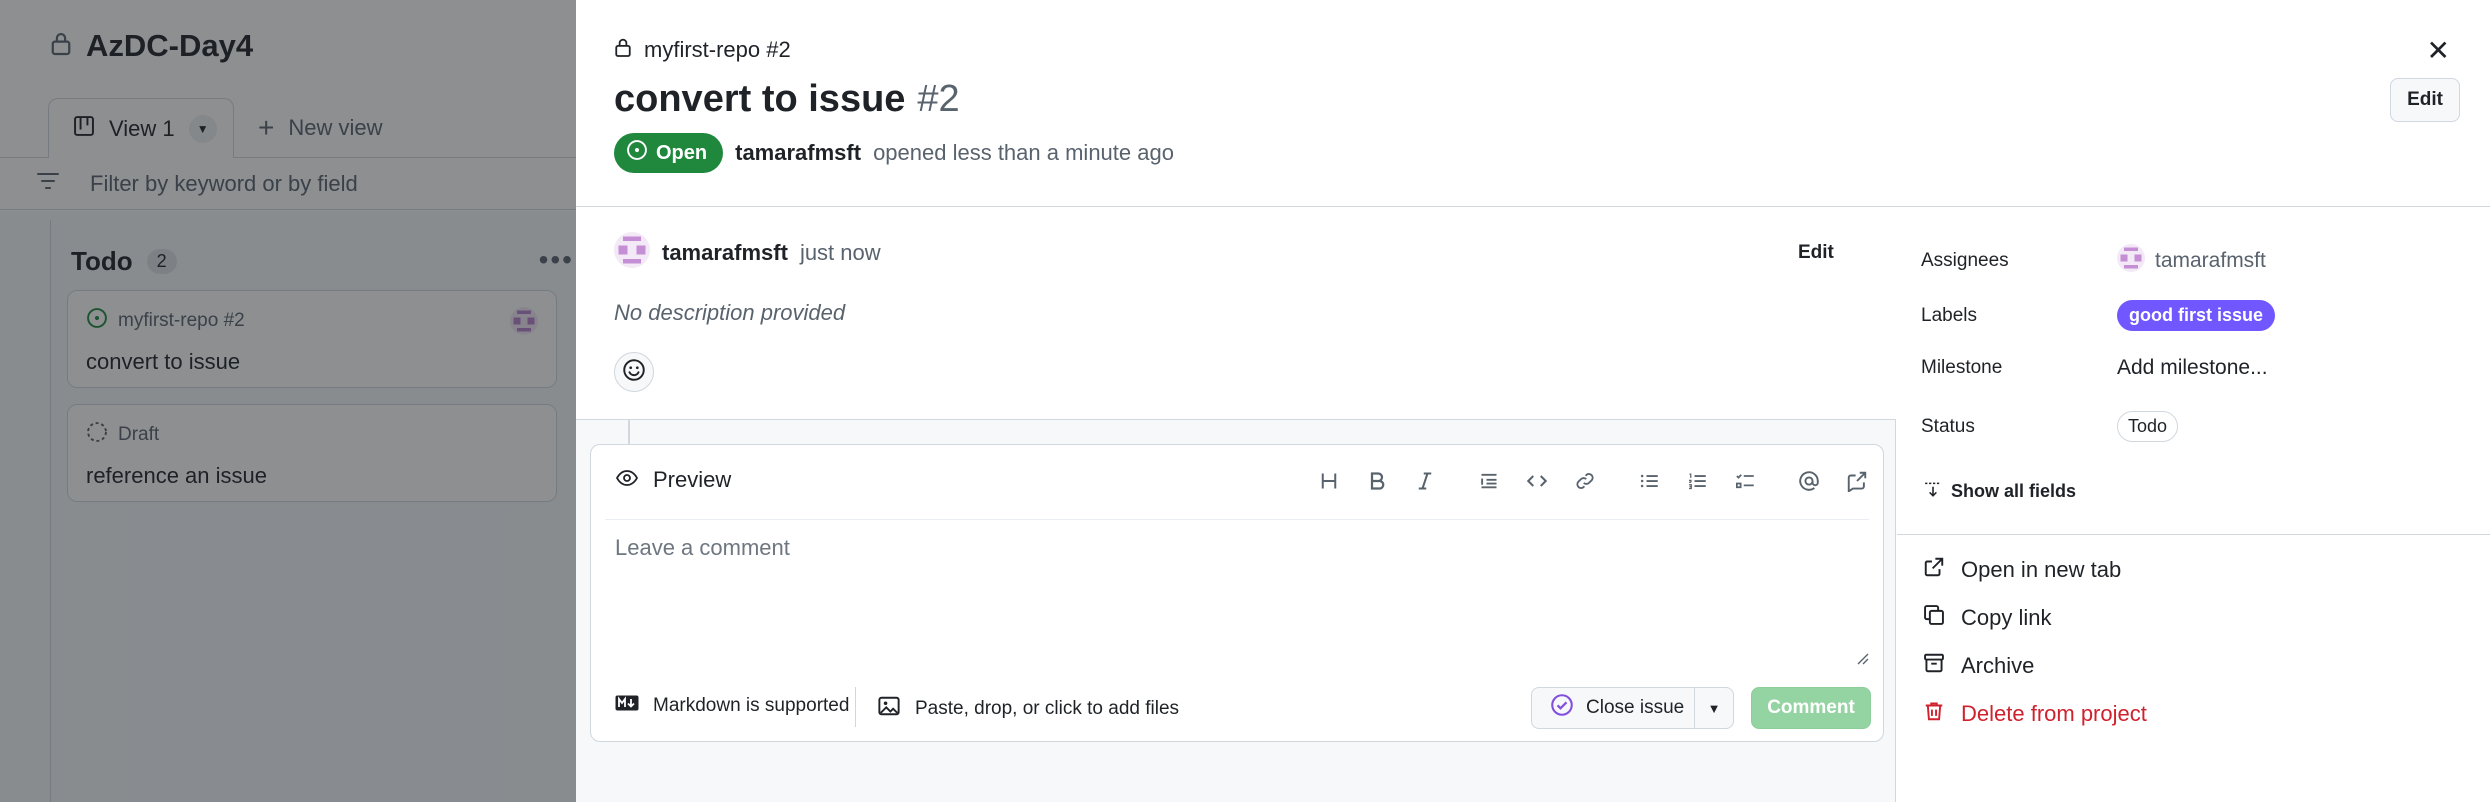 This screenshot has height=802, width=2490. Describe the element at coordinates (2210, 260) in the screenshot. I see `assignee-name: tamarafmsft` at that location.